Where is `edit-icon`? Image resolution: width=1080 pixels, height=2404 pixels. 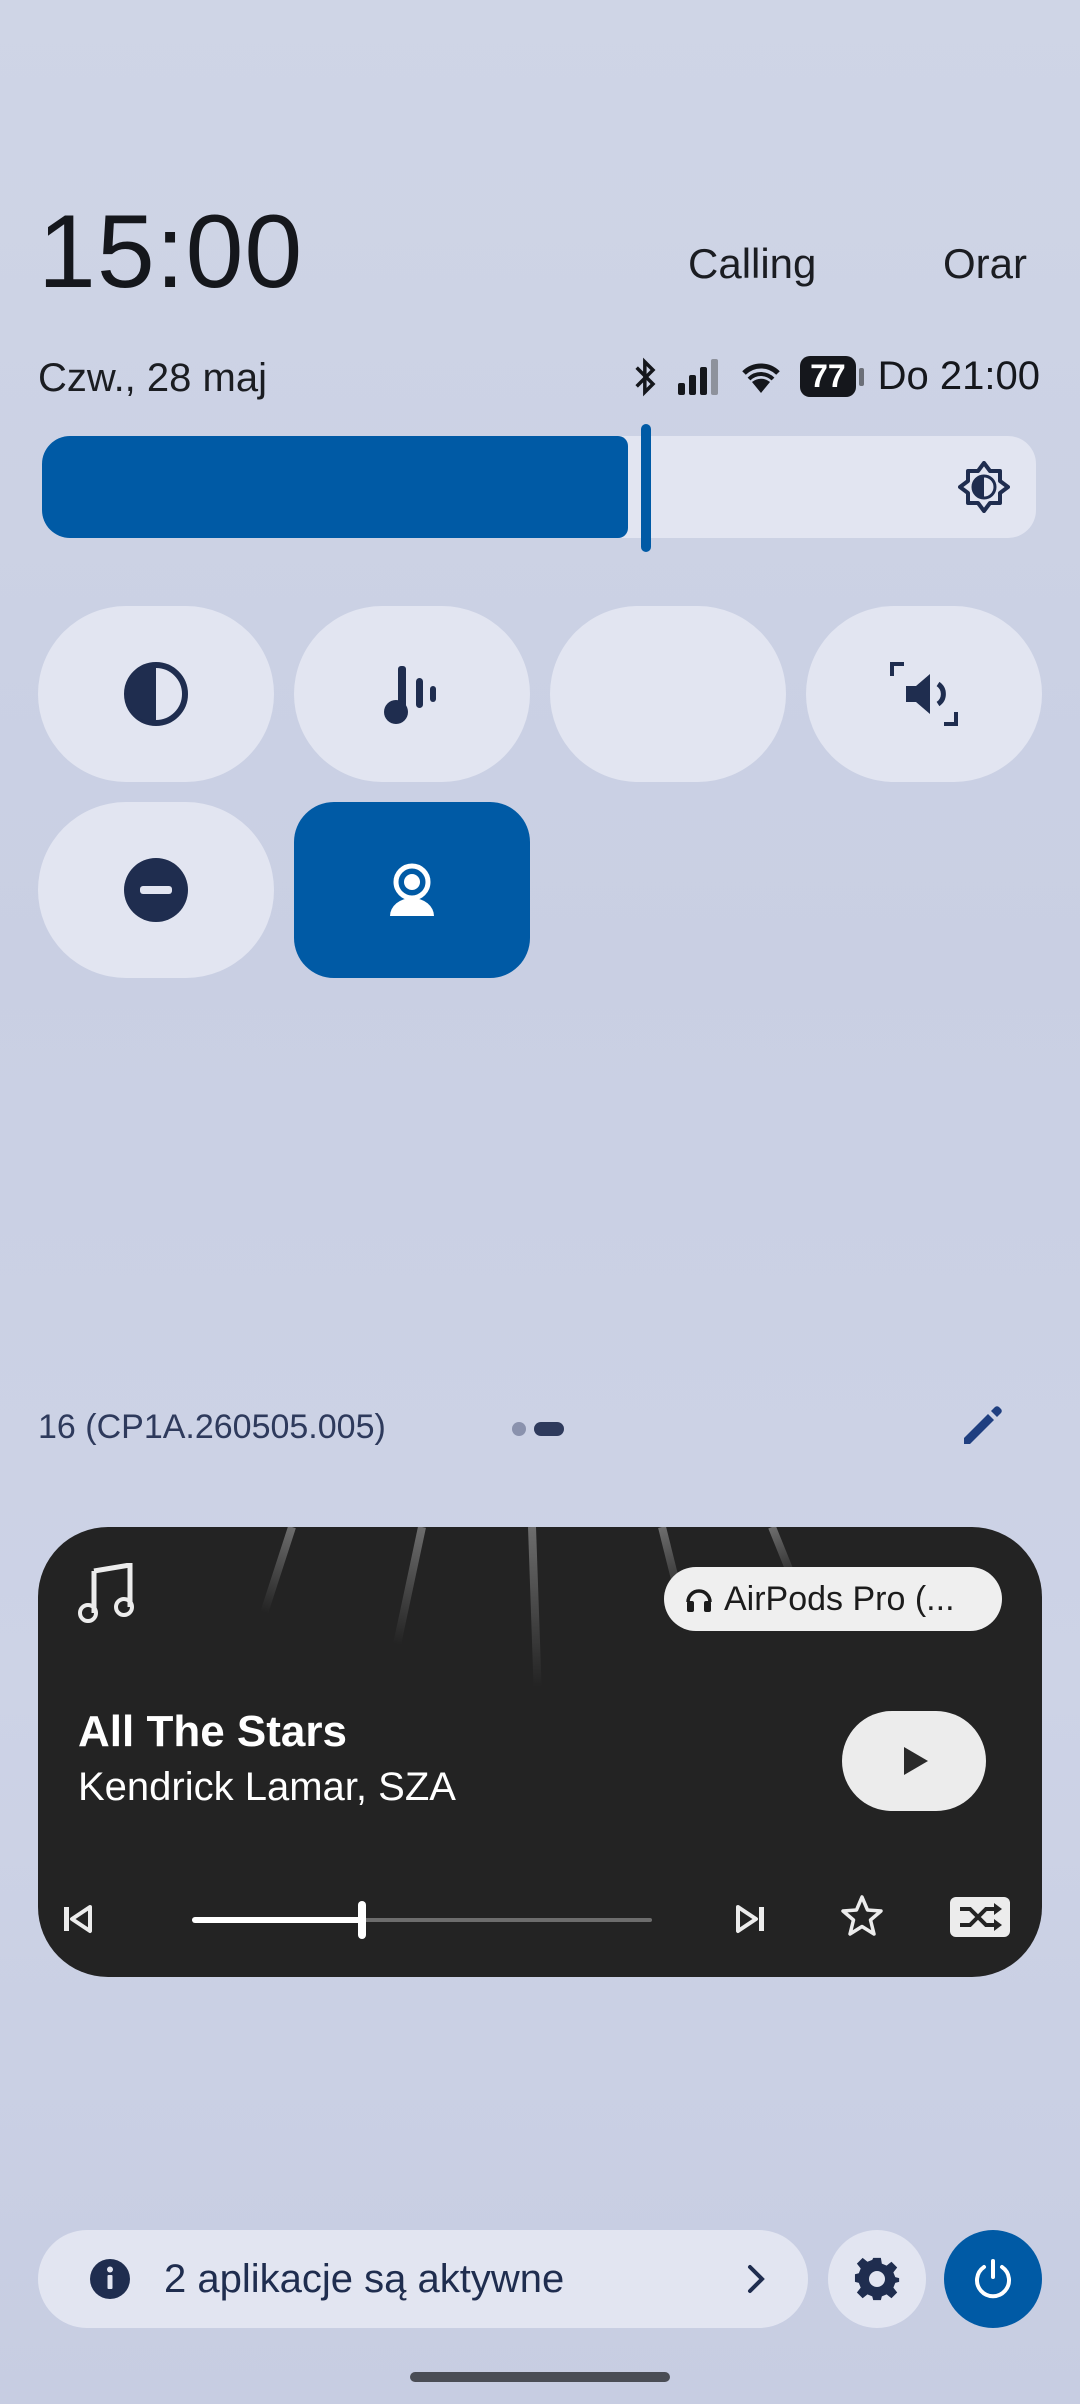
edit-icon is located at coordinates (982, 1426).